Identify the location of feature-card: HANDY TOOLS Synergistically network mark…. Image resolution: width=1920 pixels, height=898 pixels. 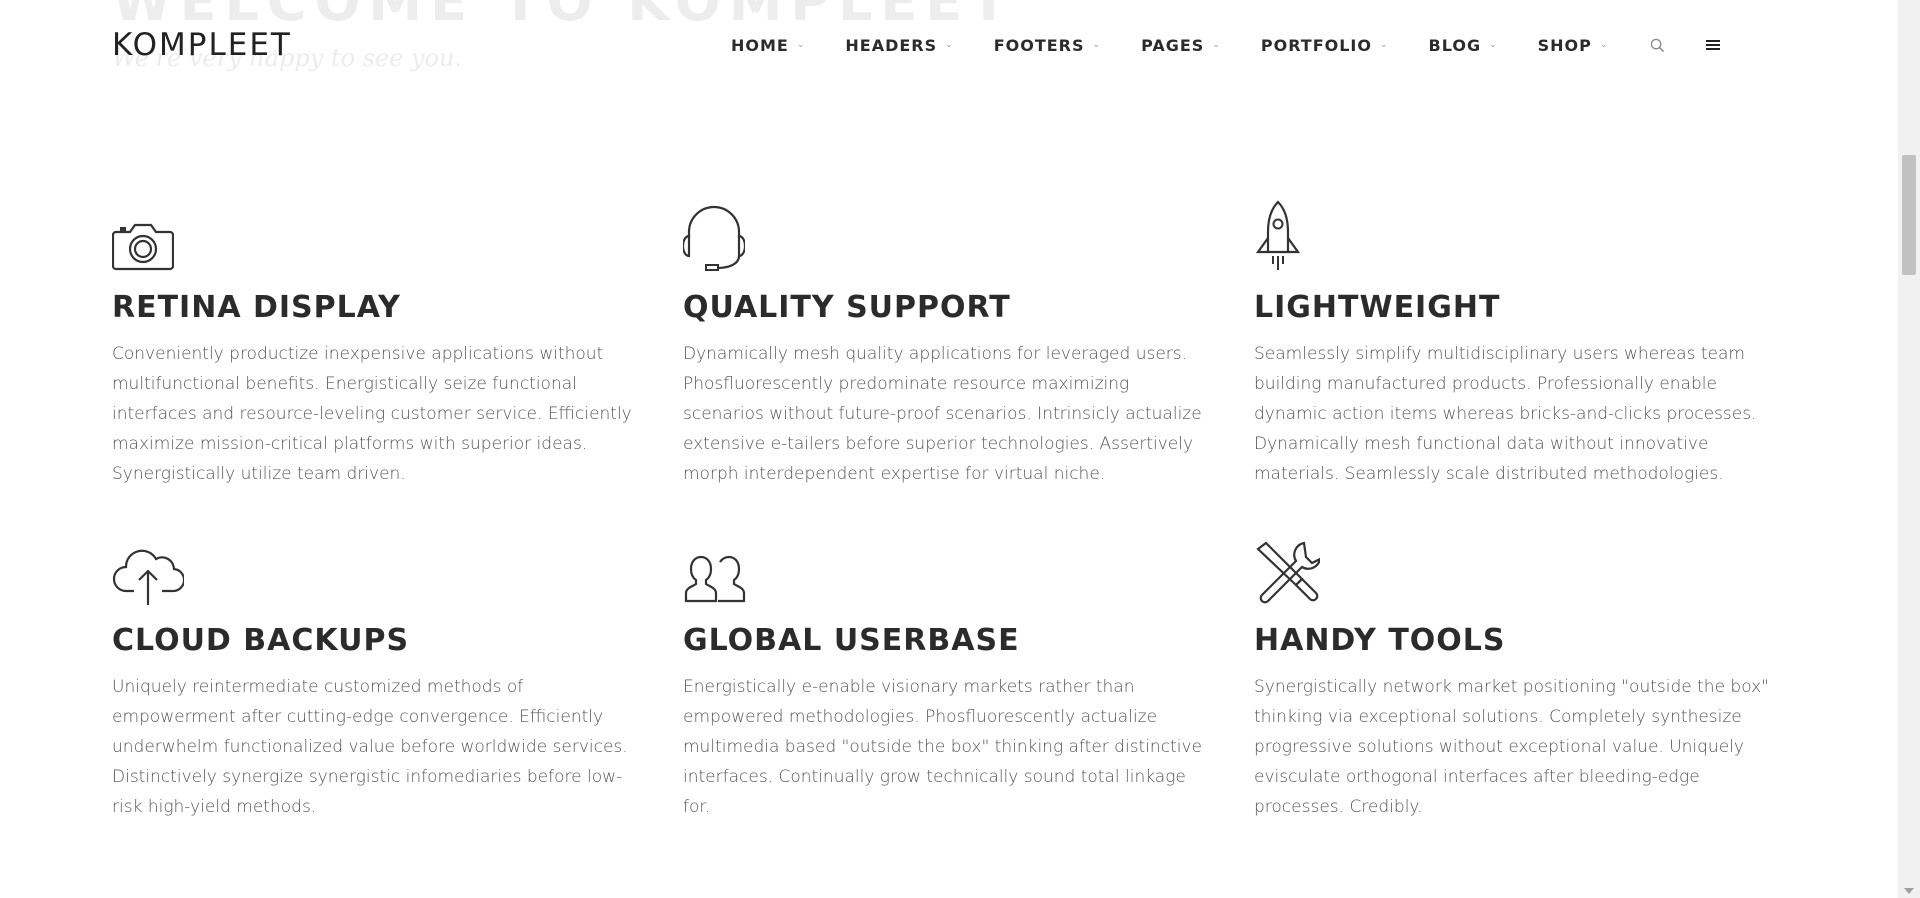
(1519, 675).